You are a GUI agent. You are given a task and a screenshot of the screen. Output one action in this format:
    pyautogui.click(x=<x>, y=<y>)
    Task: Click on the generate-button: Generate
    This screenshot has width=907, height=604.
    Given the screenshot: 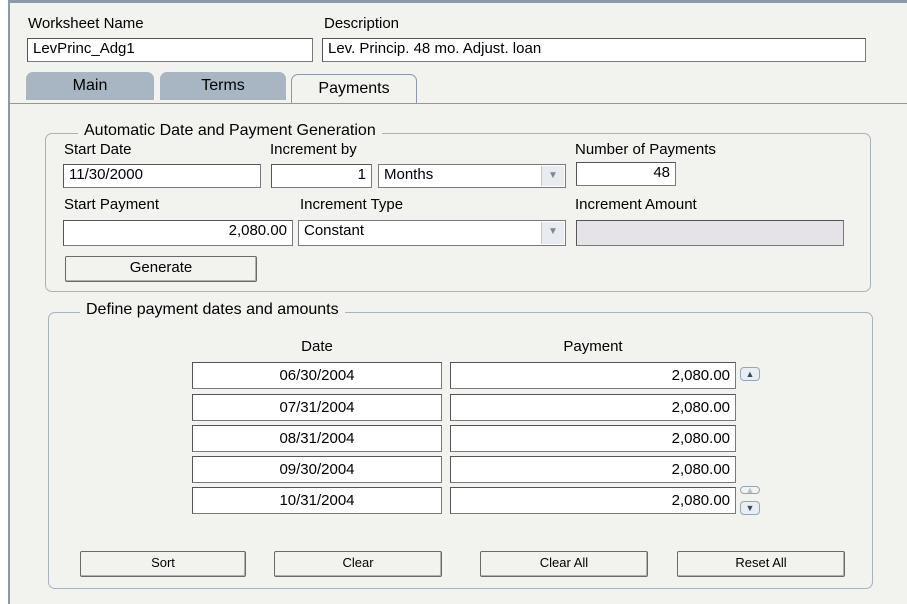 What is the action you would take?
    pyautogui.click(x=161, y=269)
    